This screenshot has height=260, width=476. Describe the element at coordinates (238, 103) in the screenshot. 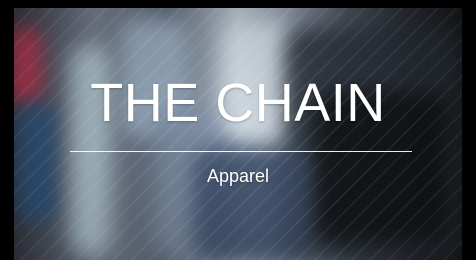

I see `brand-logo-text: THE CHAIN` at that location.